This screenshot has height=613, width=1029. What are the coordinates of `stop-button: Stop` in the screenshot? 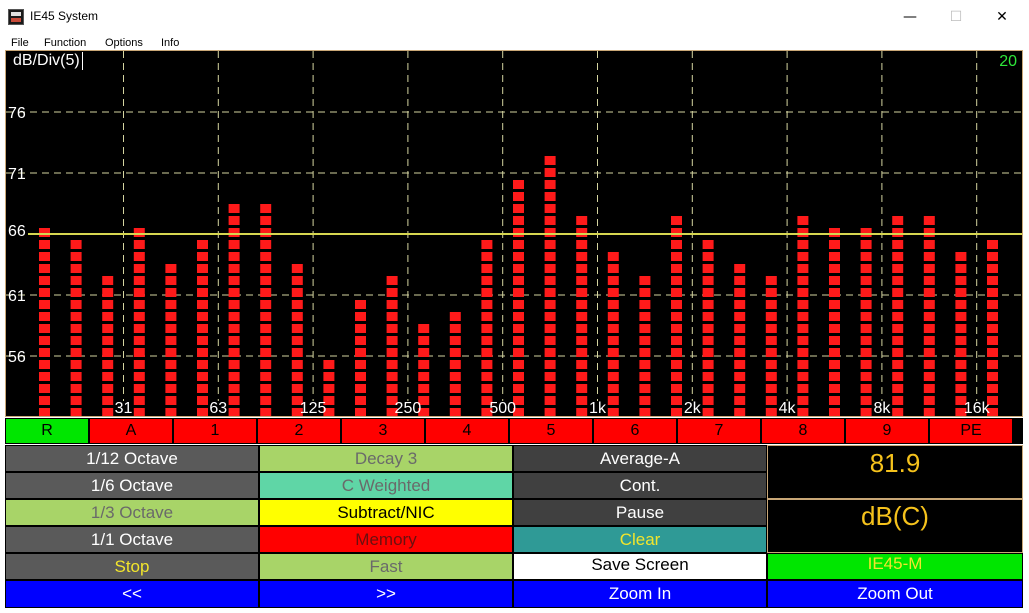 It's located at (132, 566).